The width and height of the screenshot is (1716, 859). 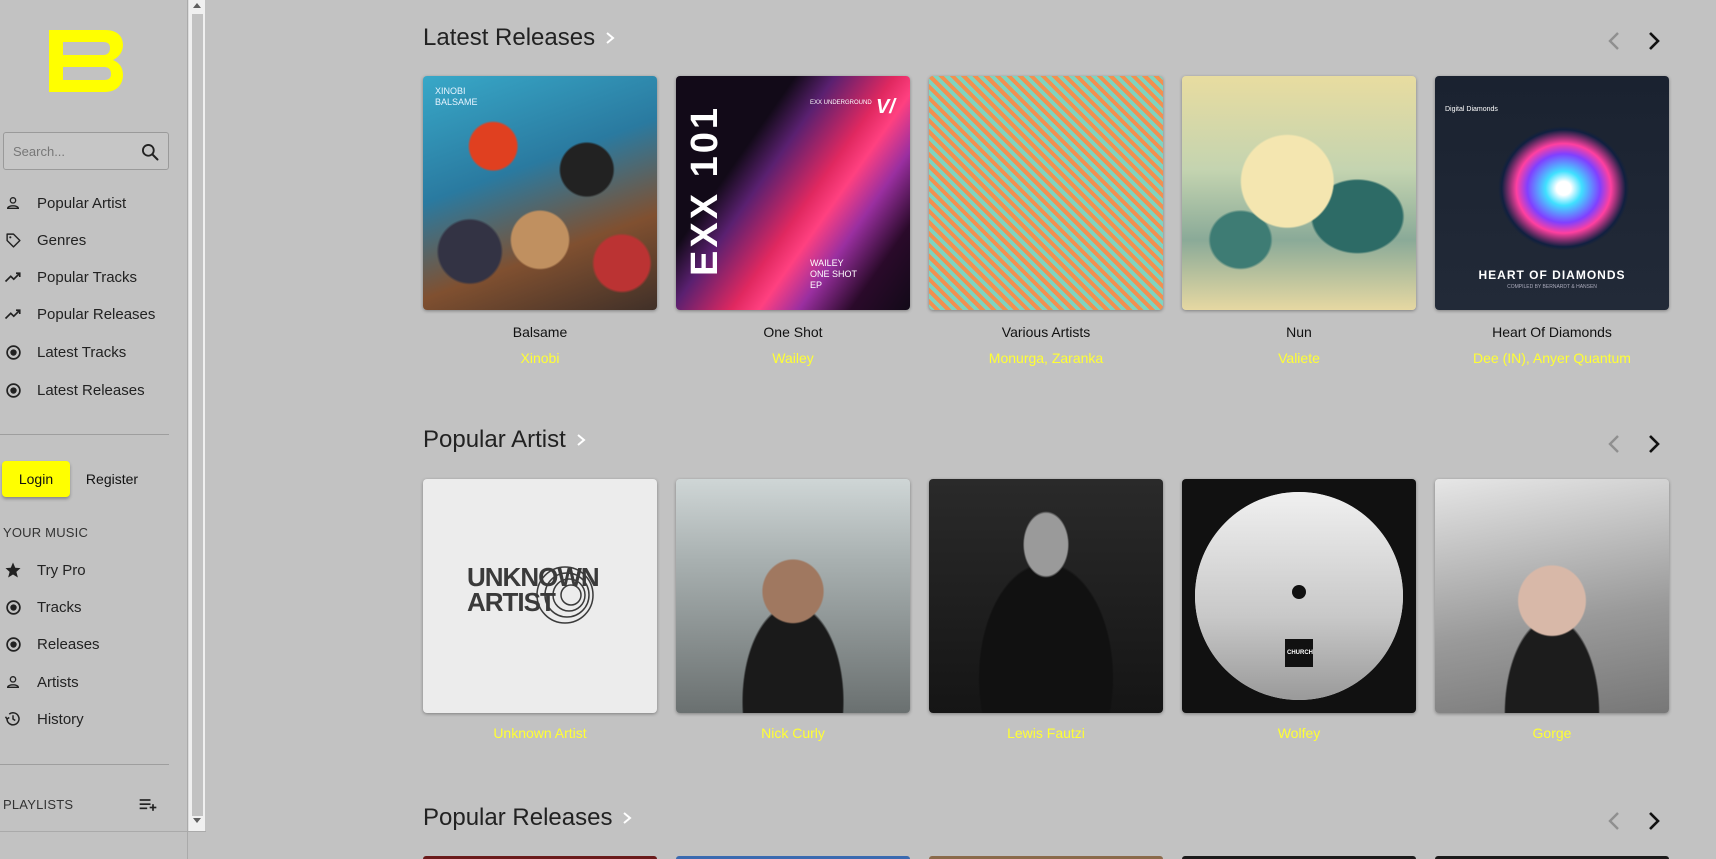 I want to click on section-title-label: Popular Releases, so click(x=518, y=817).